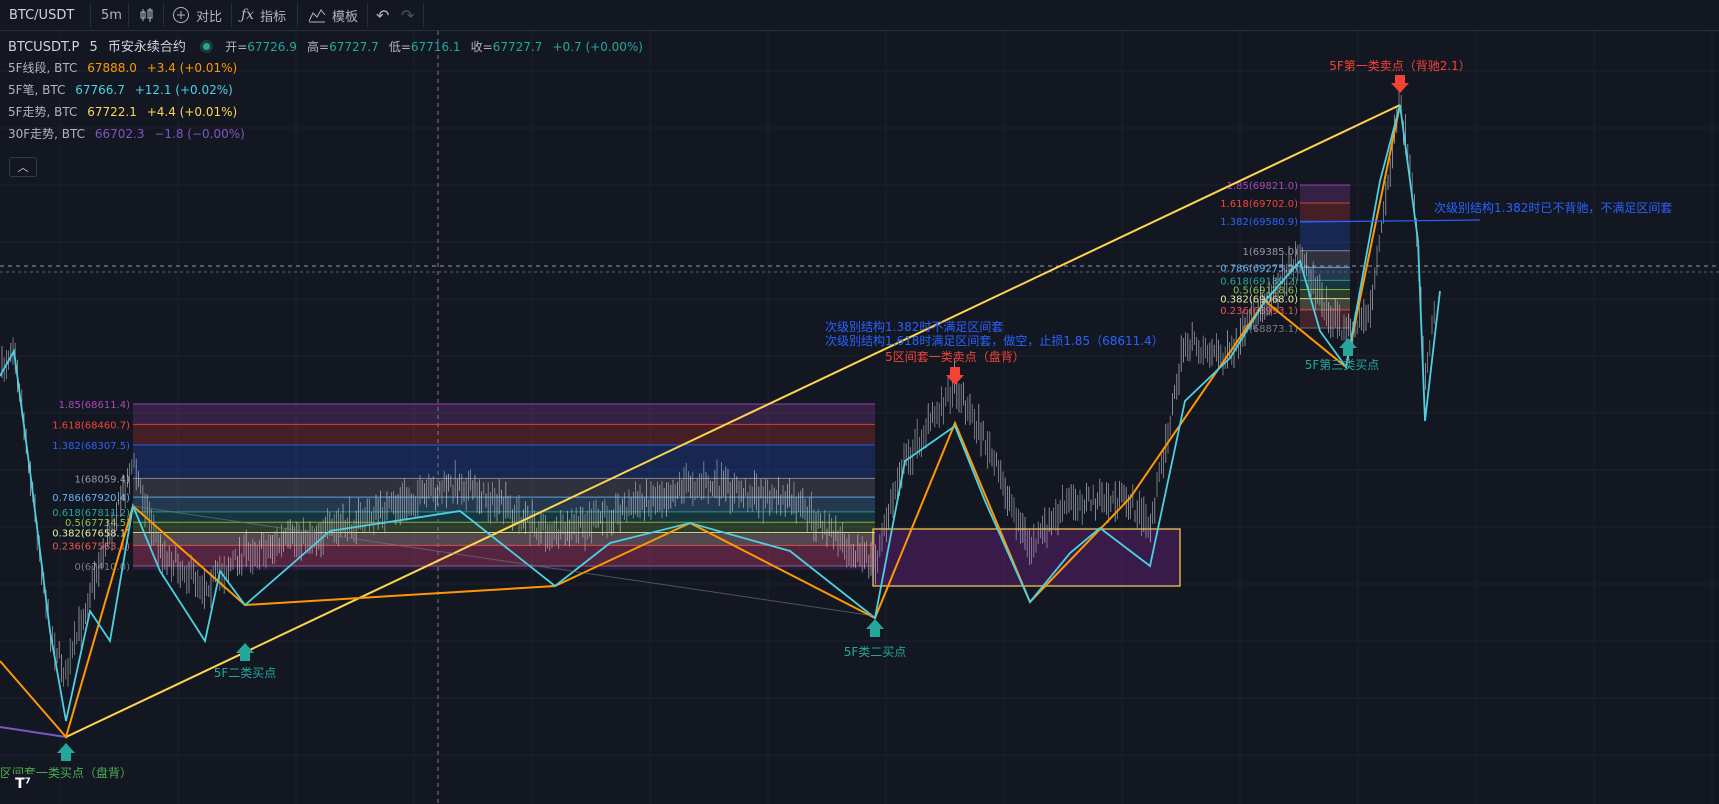 The width and height of the screenshot is (1719, 804). I want to click on tradingview-logo-icon: T⁷, so click(23, 784).